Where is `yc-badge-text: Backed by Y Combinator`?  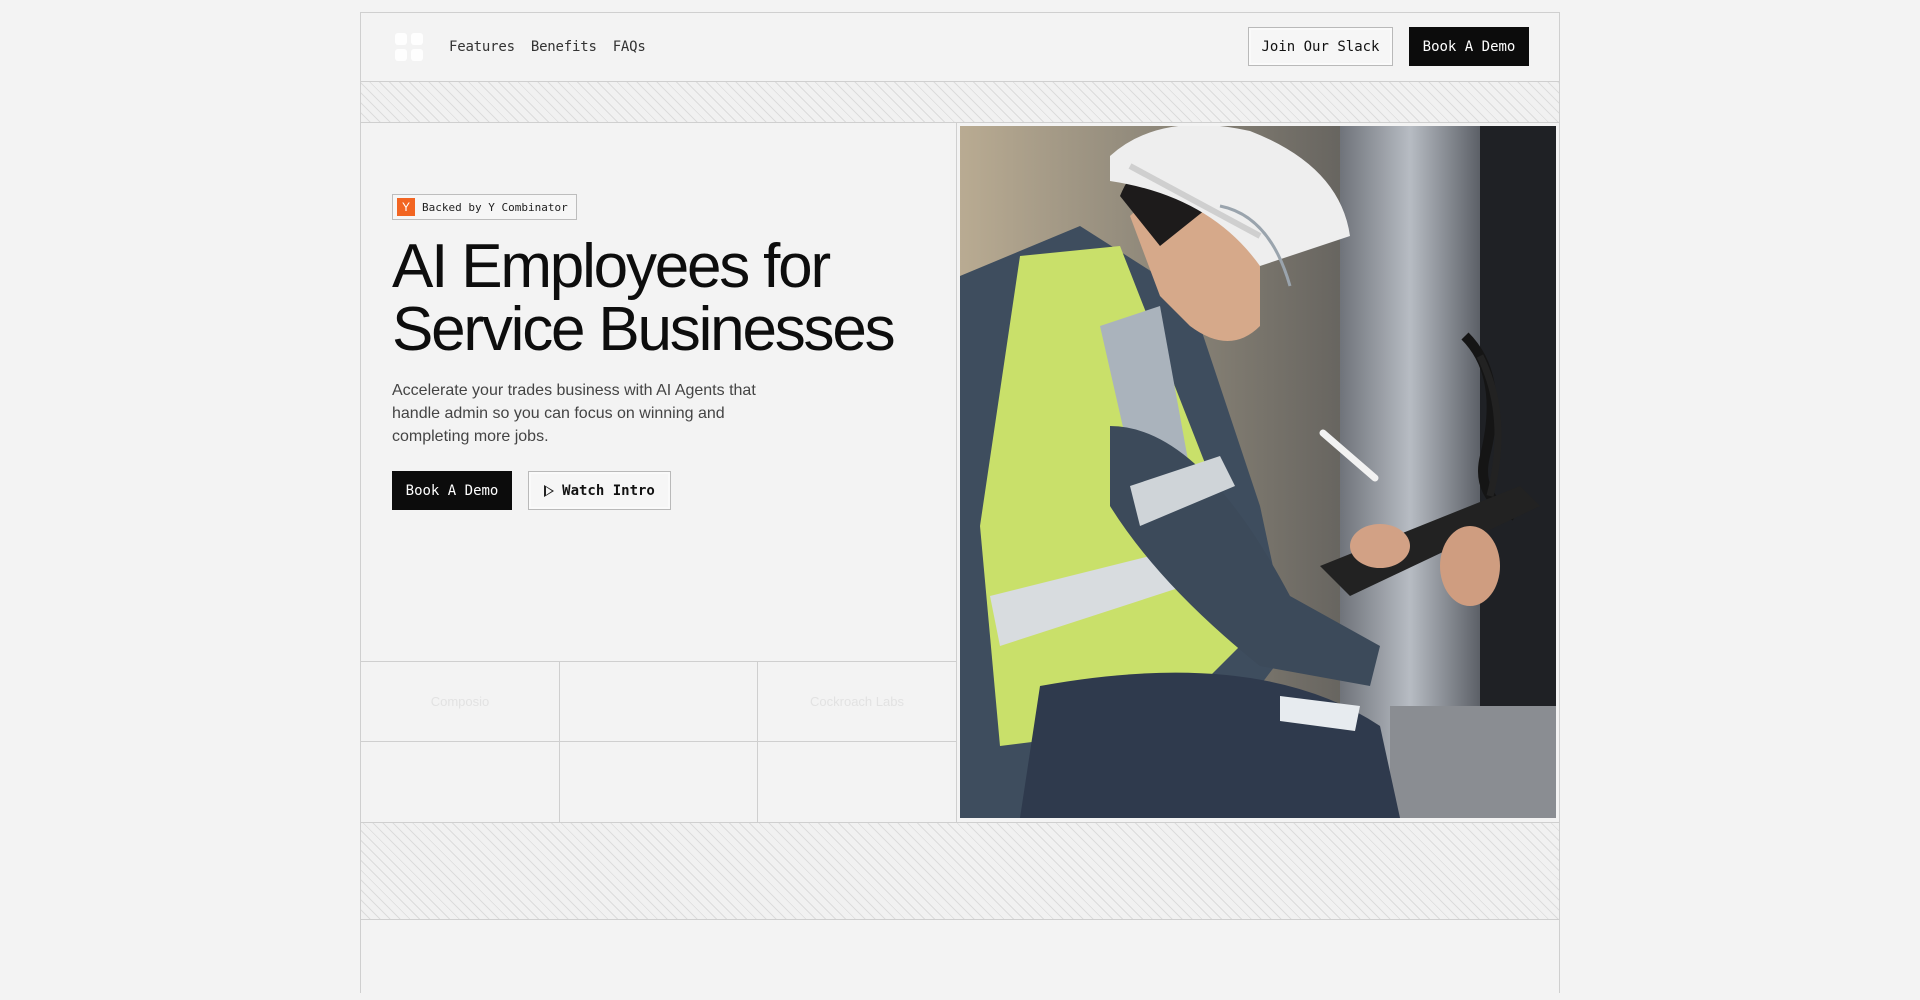 yc-badge-text: Backed by Y Combinator is located at coordinates (495, 207).